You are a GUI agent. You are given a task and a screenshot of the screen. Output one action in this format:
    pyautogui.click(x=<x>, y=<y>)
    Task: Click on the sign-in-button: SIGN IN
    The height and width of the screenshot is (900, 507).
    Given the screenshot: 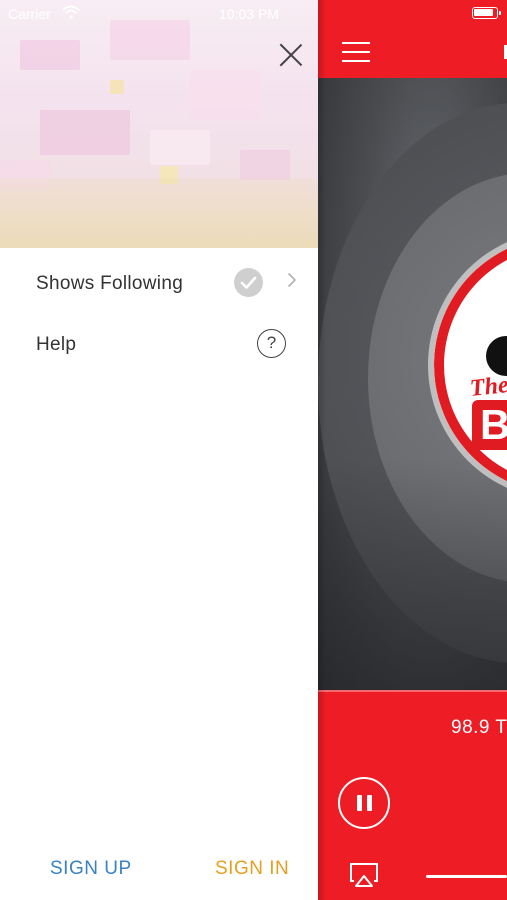 What is the action you would take?
    pyautogui.click(x=252, y=869)
    